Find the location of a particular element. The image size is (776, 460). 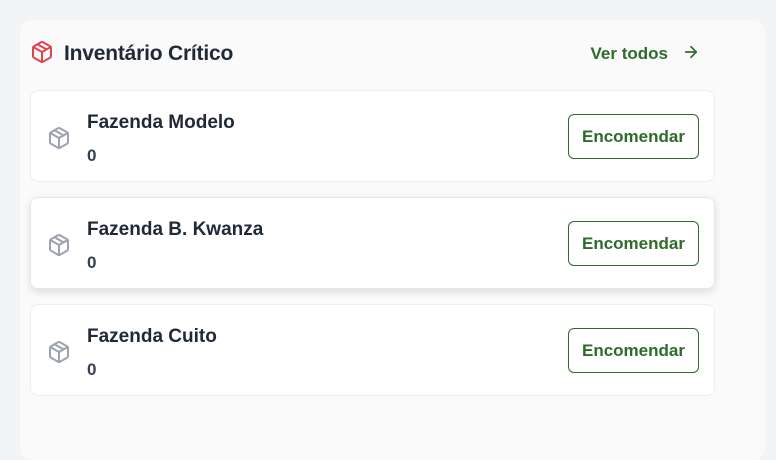

view-all-link: Ver todos is located at coordinates (645, 54).